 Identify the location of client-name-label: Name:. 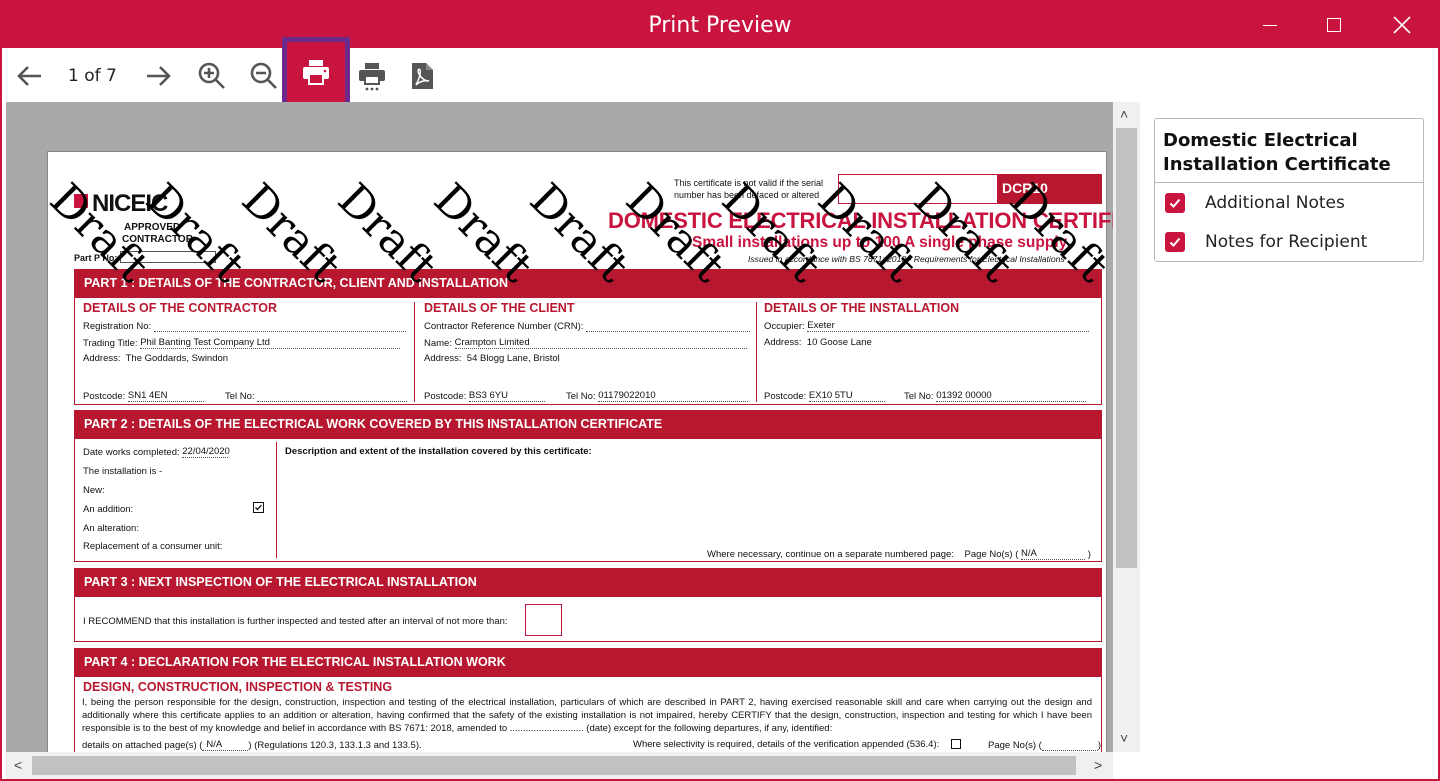
(438, 343).